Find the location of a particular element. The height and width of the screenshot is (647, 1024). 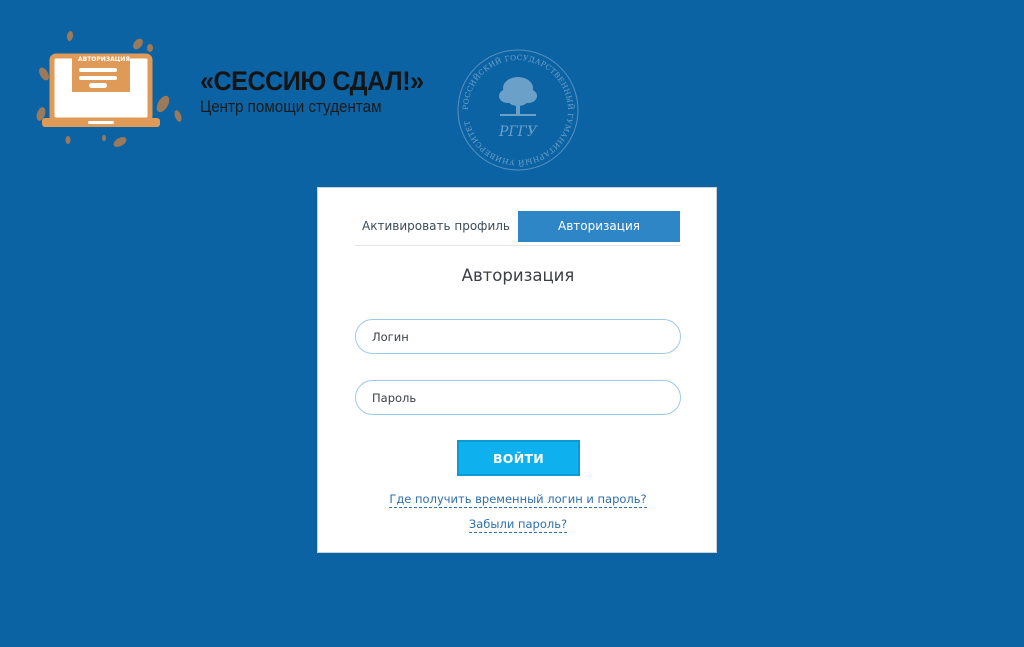

temp-credentials-link-row: Где получить временный логин и пароль? is located at coordinates (518, 500).